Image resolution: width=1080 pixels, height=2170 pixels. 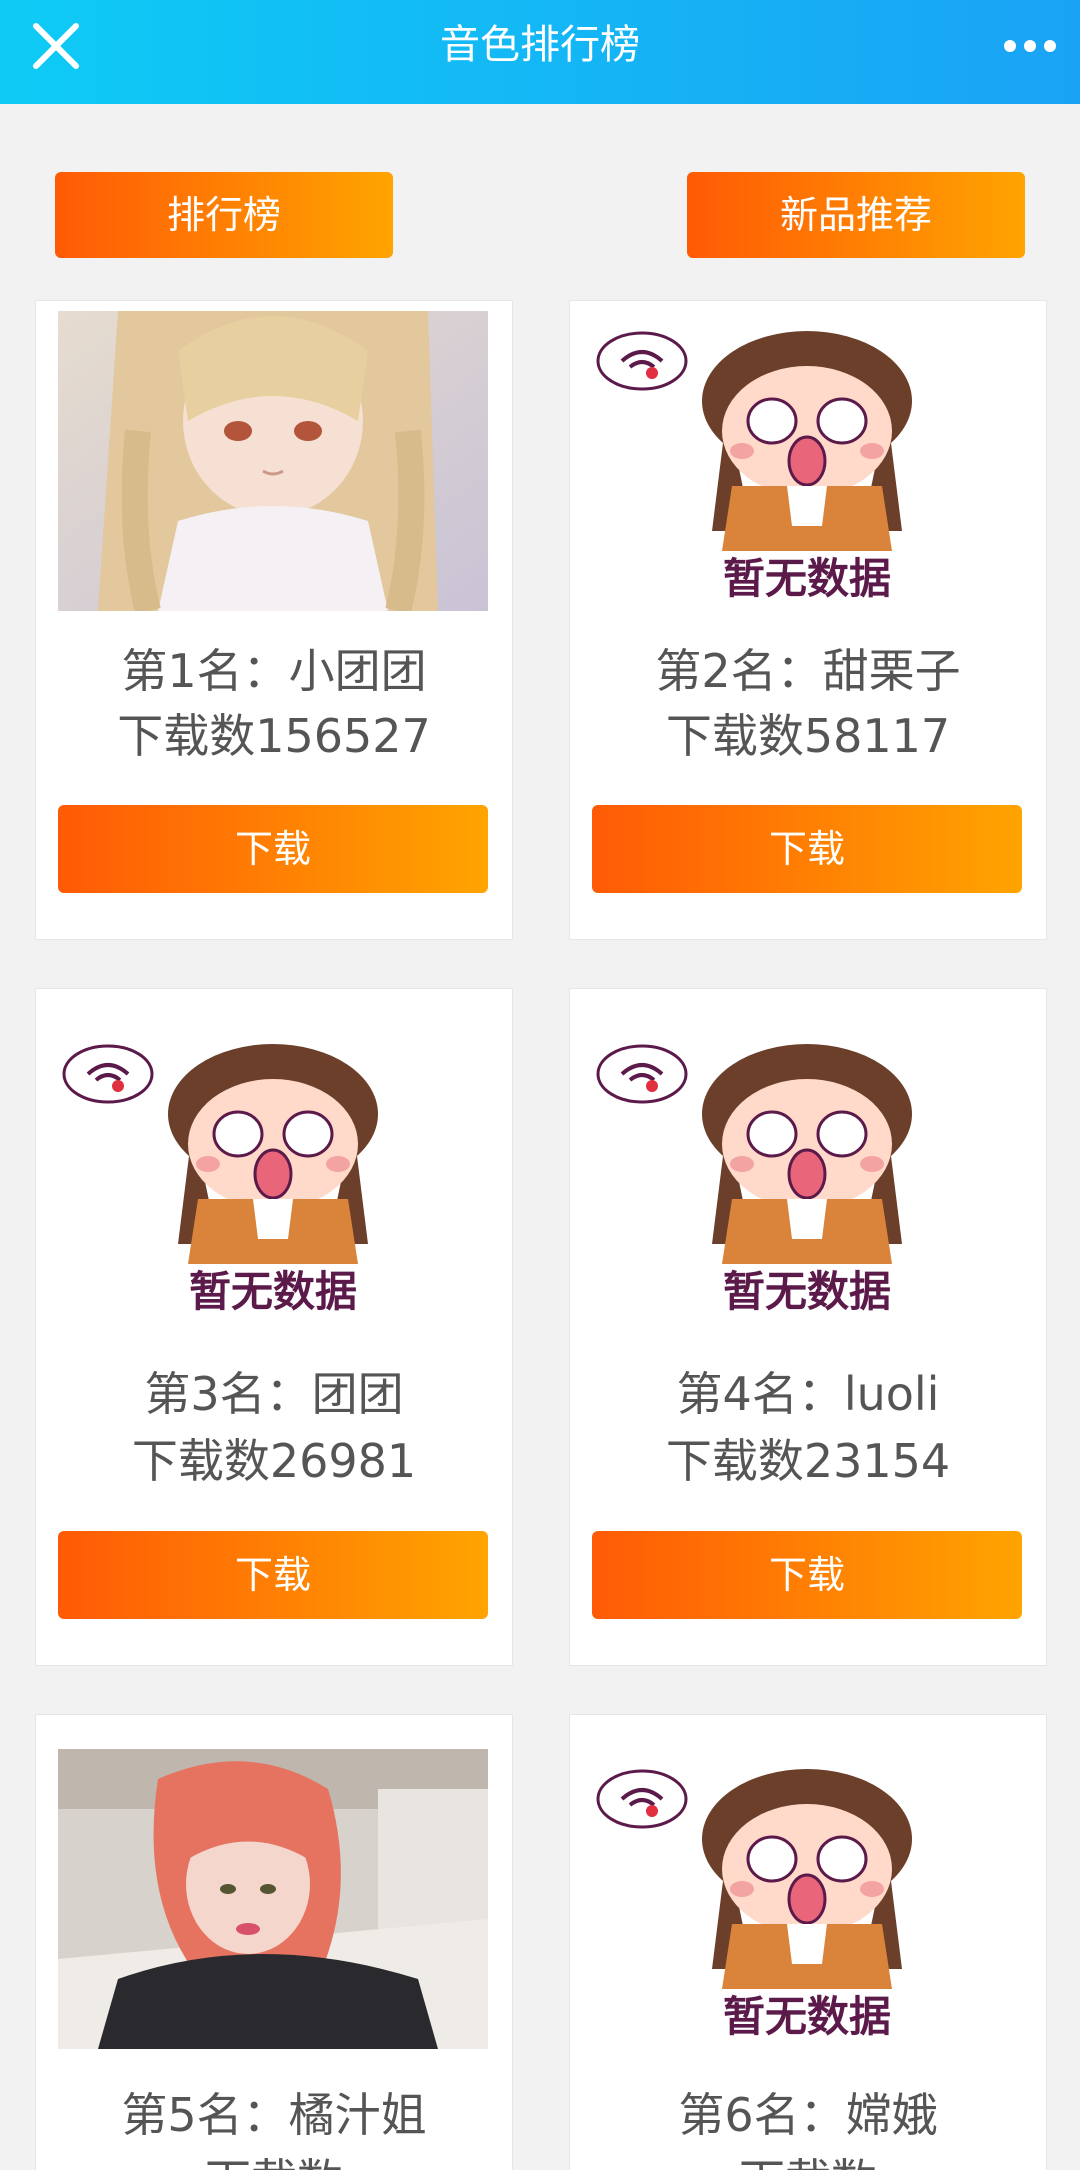 I want to click on anime-girl-image, so click(x=273, y=461).